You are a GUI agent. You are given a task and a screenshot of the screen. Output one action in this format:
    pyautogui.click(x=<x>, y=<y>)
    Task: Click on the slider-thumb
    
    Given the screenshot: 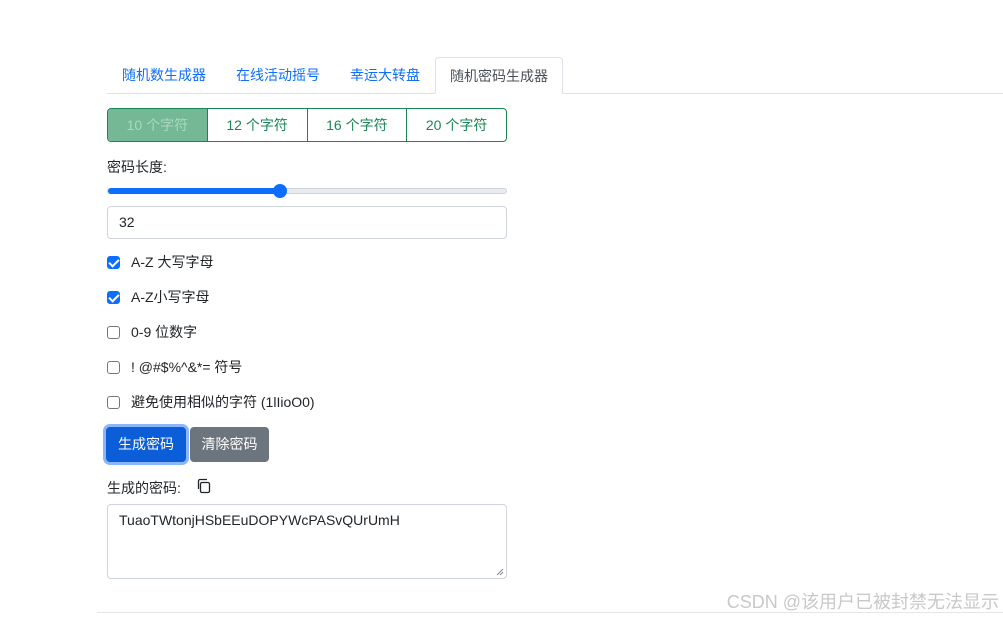 What is the action you would take?
    pyautogui.click(x=280, y=191)
    